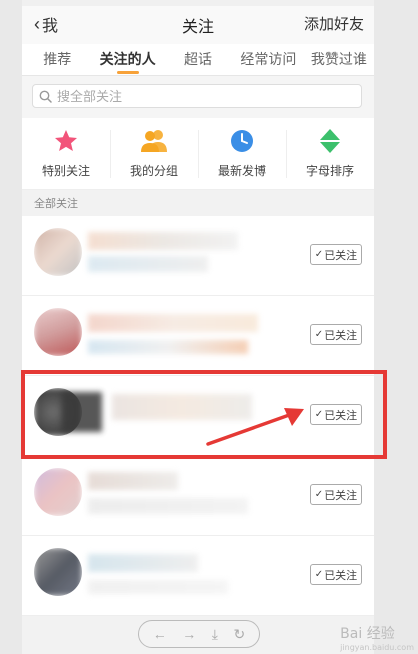 The width and height of the screenshot is (418, 654). I want to click on latest-posts-label: 最新发博, so click(241, 171).